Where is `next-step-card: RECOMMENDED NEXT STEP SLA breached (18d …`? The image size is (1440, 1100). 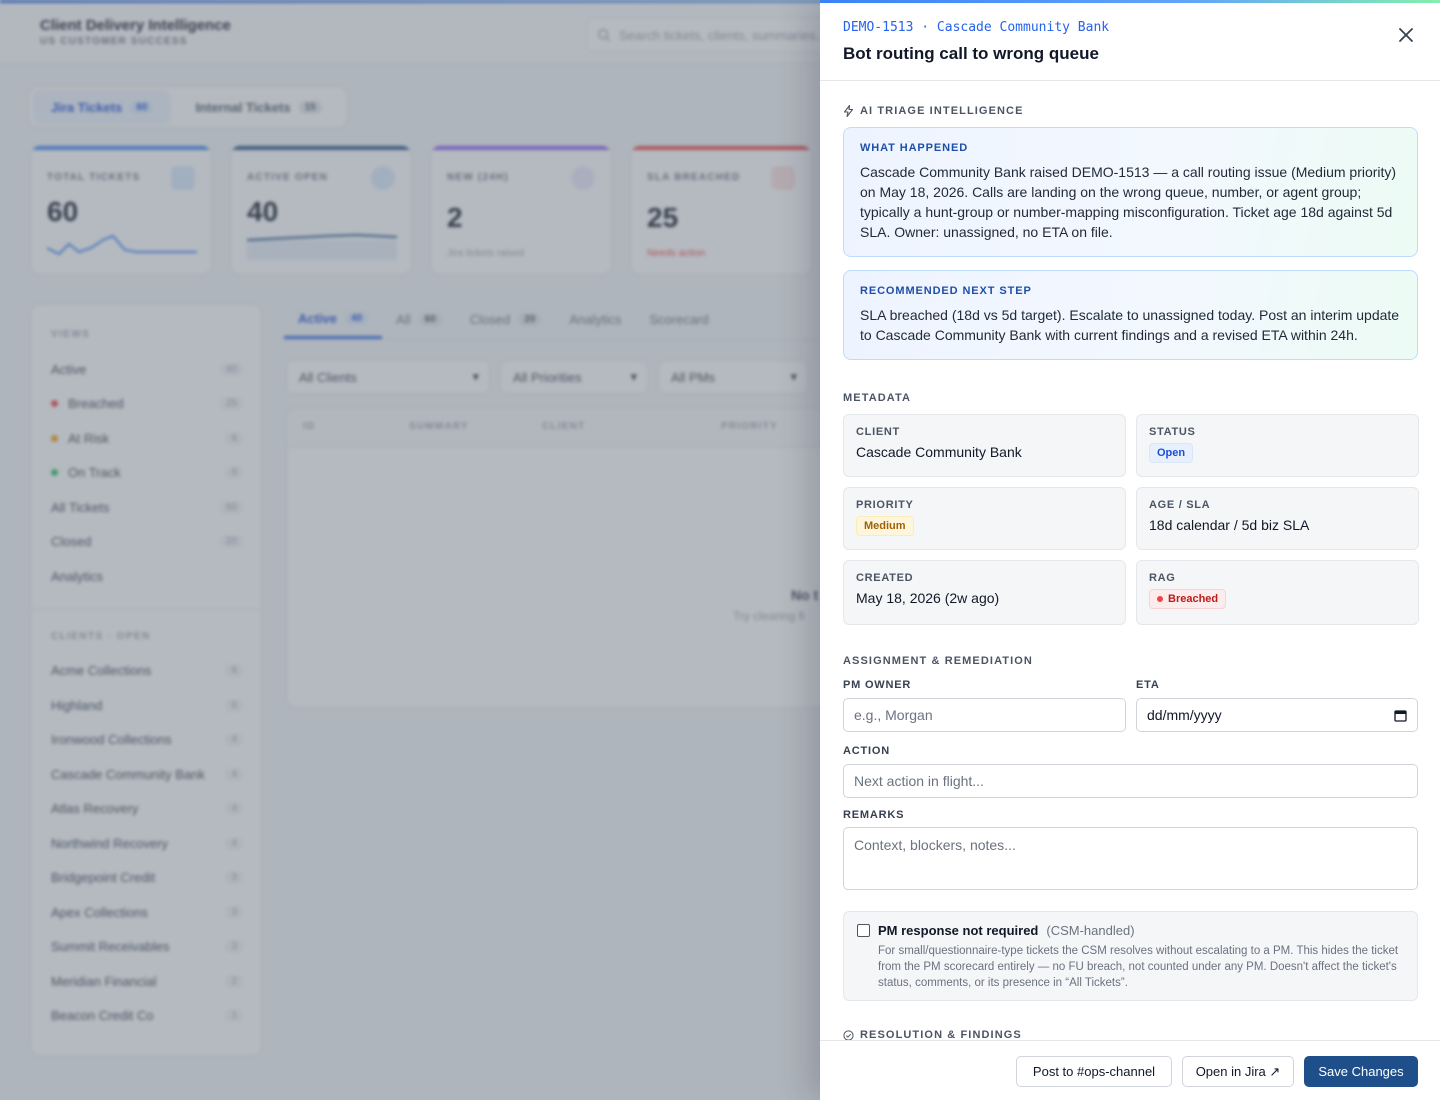 next-step-card: RECOMMENDED NEXT STEP SLA breached (18d … is located at coordinates (1130, 315).